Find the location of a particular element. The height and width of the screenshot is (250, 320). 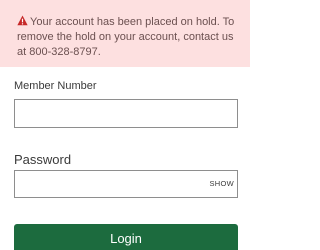

login-button: Login is located at coordinates (126, 237).